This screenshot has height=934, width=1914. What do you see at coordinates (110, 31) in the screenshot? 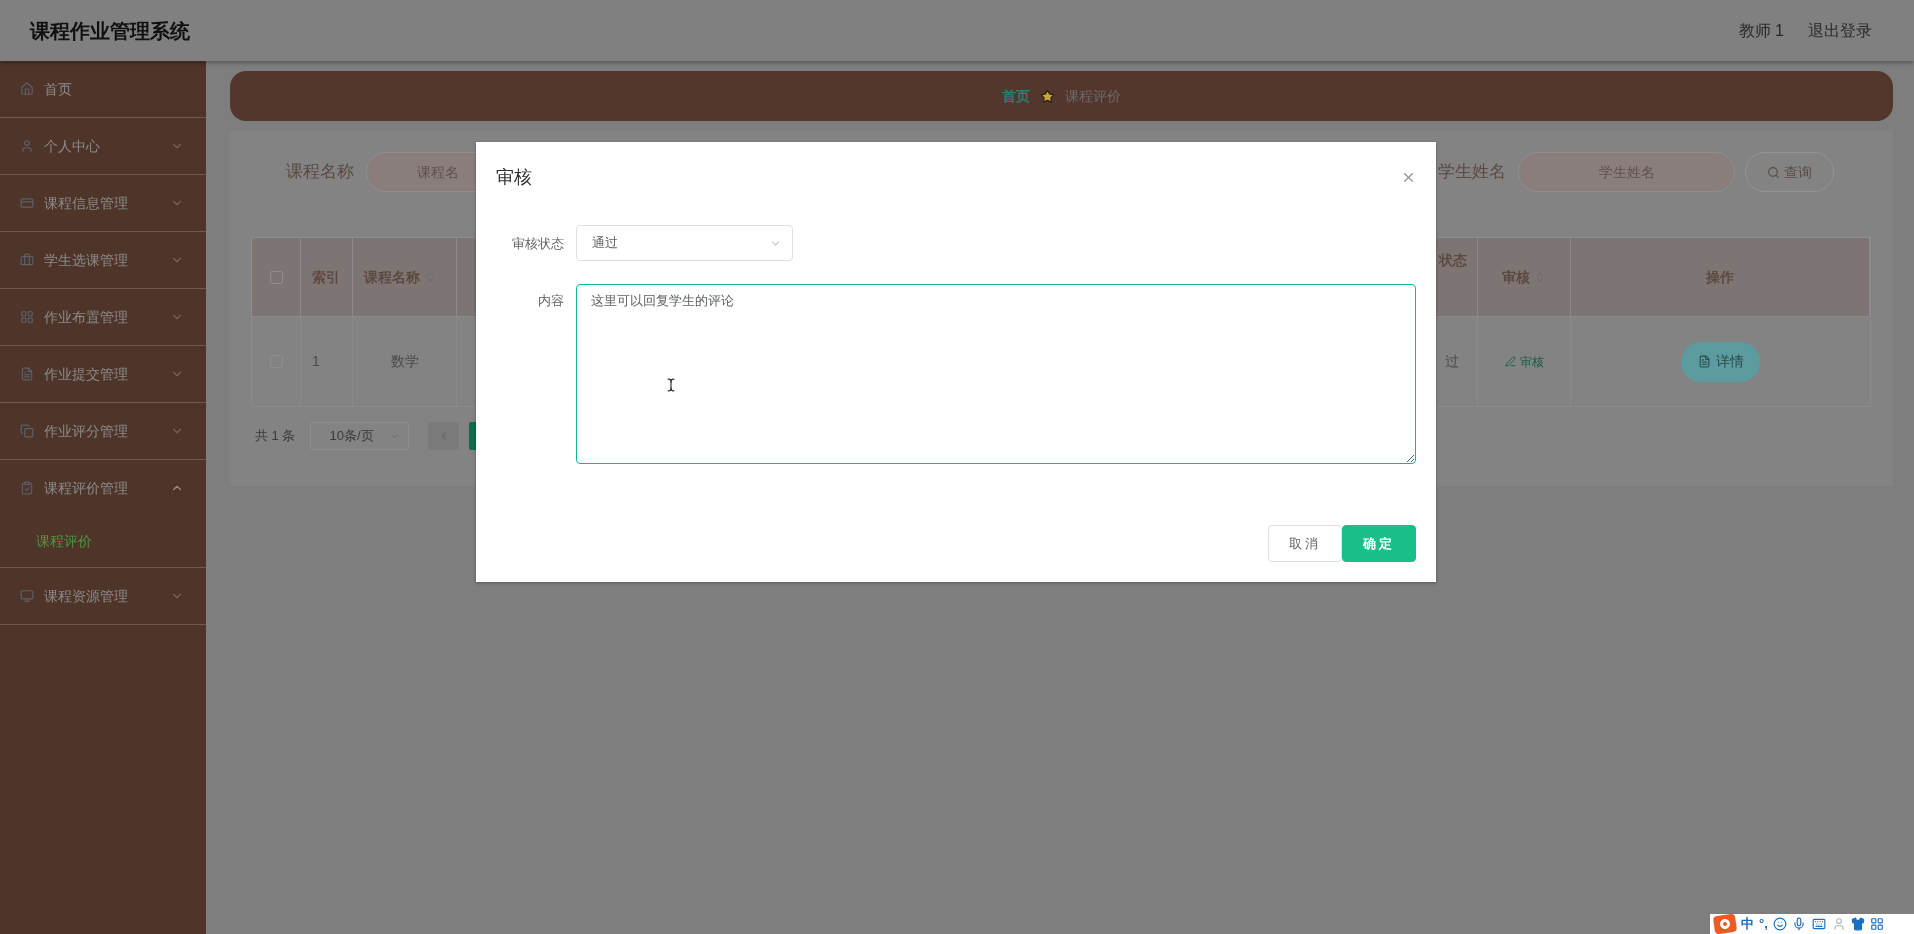
I see `app-title: 课程作业管理系统` at bounding box center [110, 31].